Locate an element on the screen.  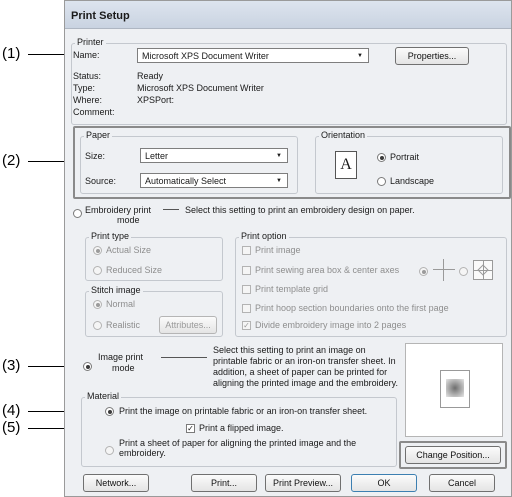
portrait-label: Portrait is located at coordinates (405, 157).